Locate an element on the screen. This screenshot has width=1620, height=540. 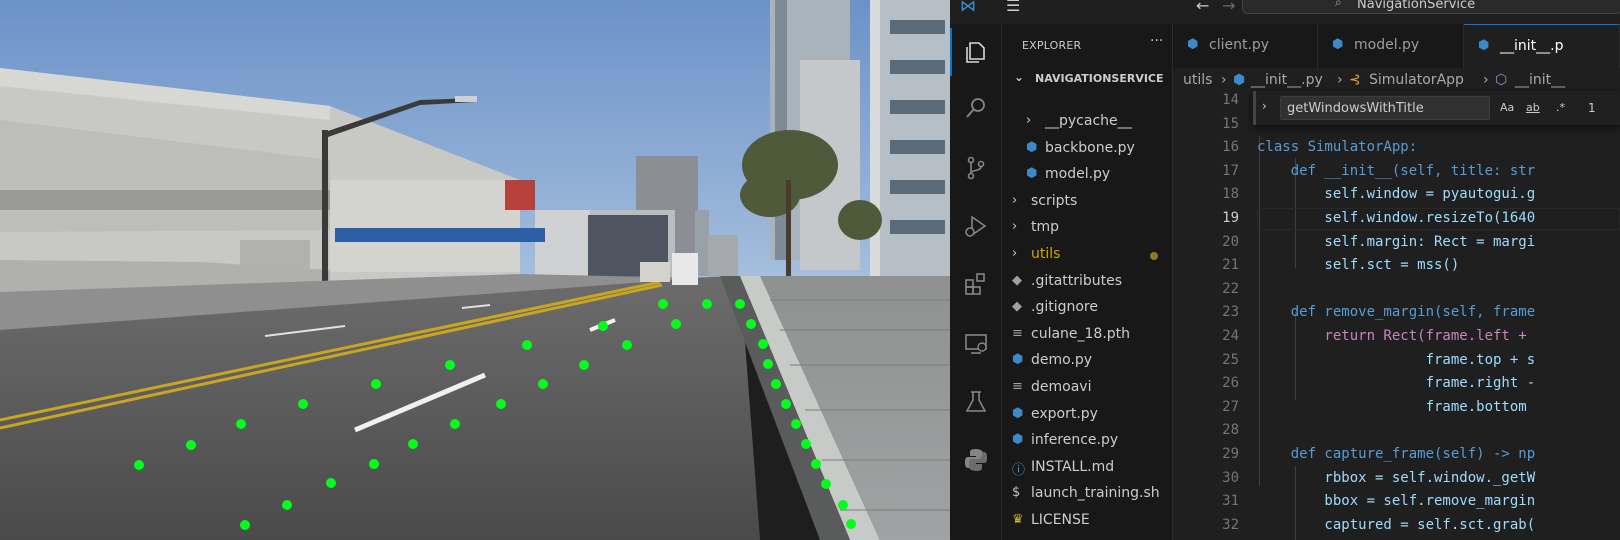
remote-explorer-icon is located at coordinates (976, 344).